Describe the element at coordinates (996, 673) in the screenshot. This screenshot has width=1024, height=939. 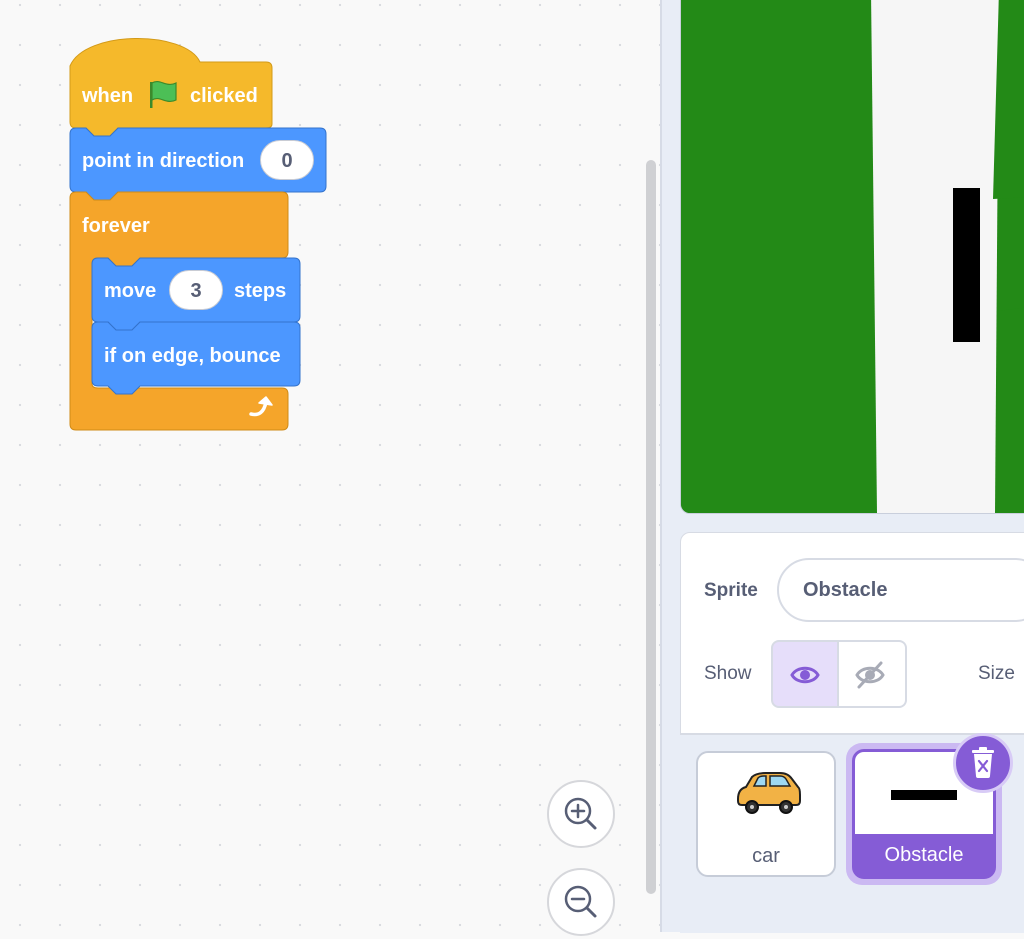
I see `size-label: Size` at that location.